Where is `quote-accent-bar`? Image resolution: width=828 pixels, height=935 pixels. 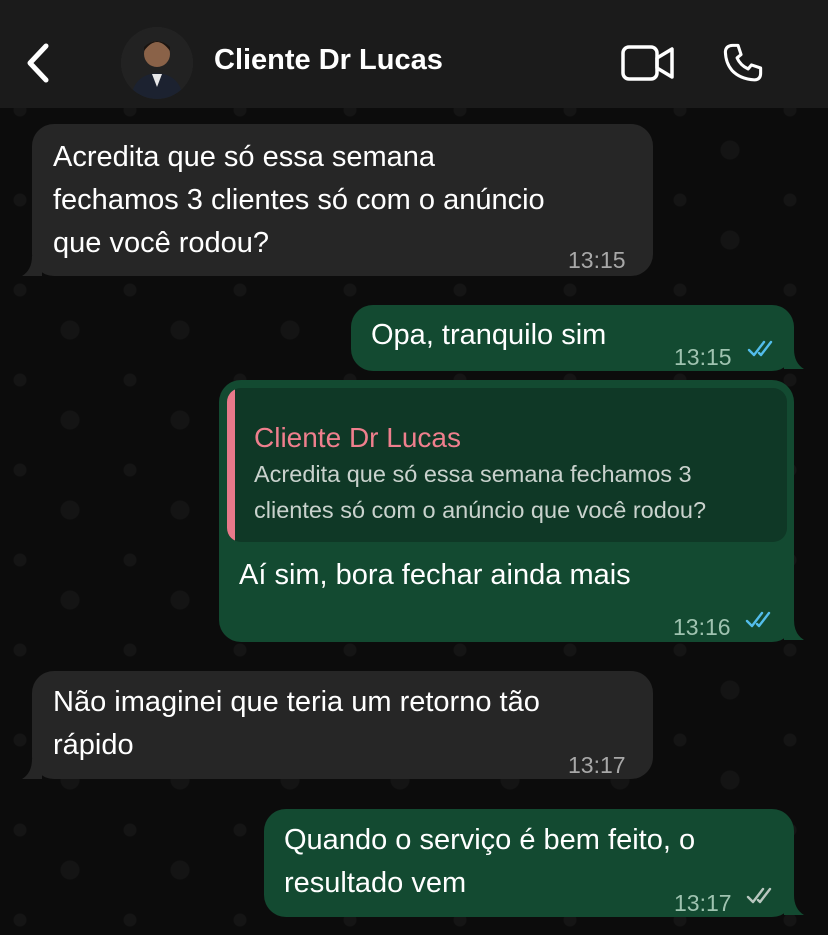
quote-accent-bar is located at coordinates (231, 465).